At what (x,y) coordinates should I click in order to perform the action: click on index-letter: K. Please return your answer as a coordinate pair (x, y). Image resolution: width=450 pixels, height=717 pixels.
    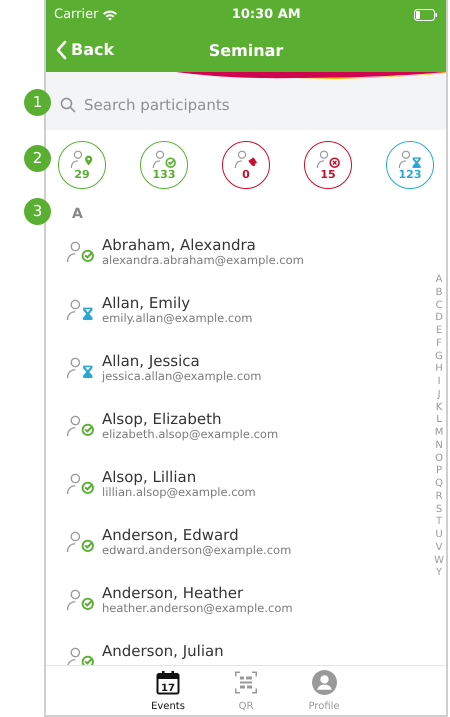
    Looking at the image, I should click on (439, 408).